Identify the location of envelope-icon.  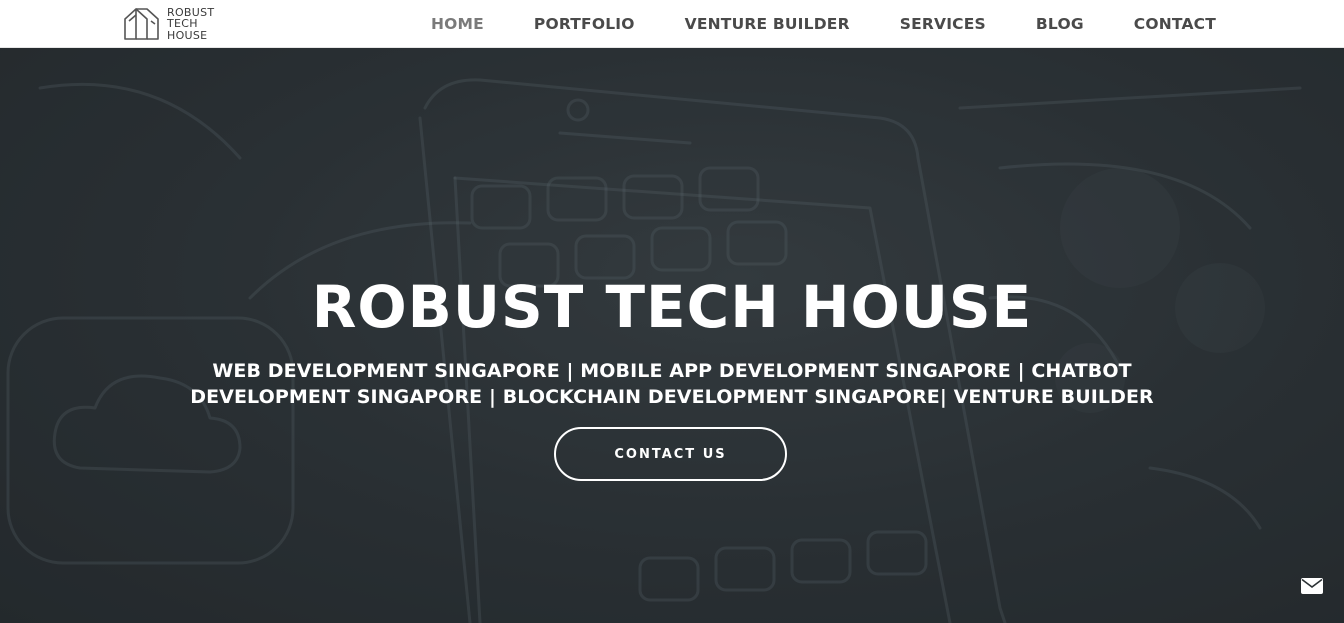
(1312, 586).